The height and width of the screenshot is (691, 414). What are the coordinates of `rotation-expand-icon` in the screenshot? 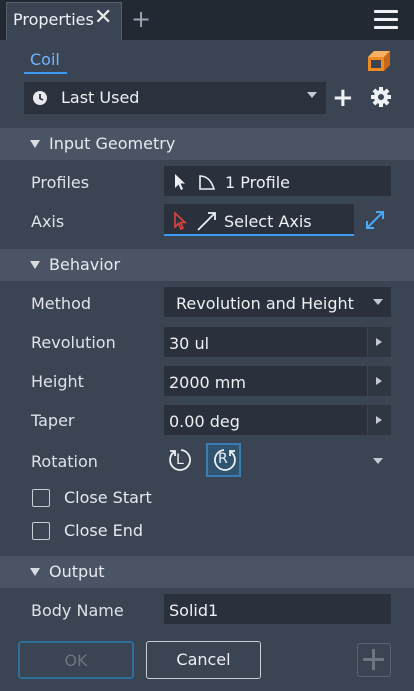 It's located at (378, 461).